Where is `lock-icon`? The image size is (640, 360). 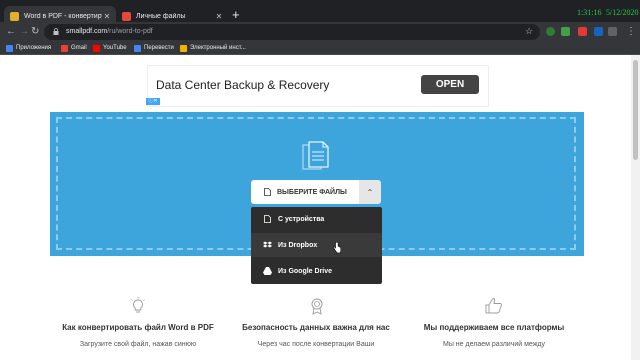
lock-icon is located at coordinates (56, 31).